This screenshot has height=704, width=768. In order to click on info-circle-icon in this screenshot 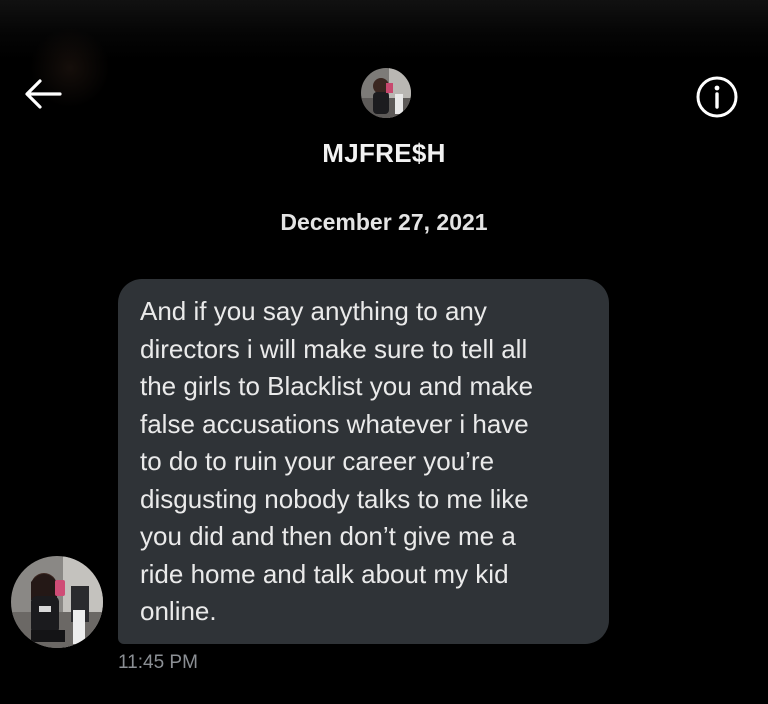, I will do `click(717, 97)`.